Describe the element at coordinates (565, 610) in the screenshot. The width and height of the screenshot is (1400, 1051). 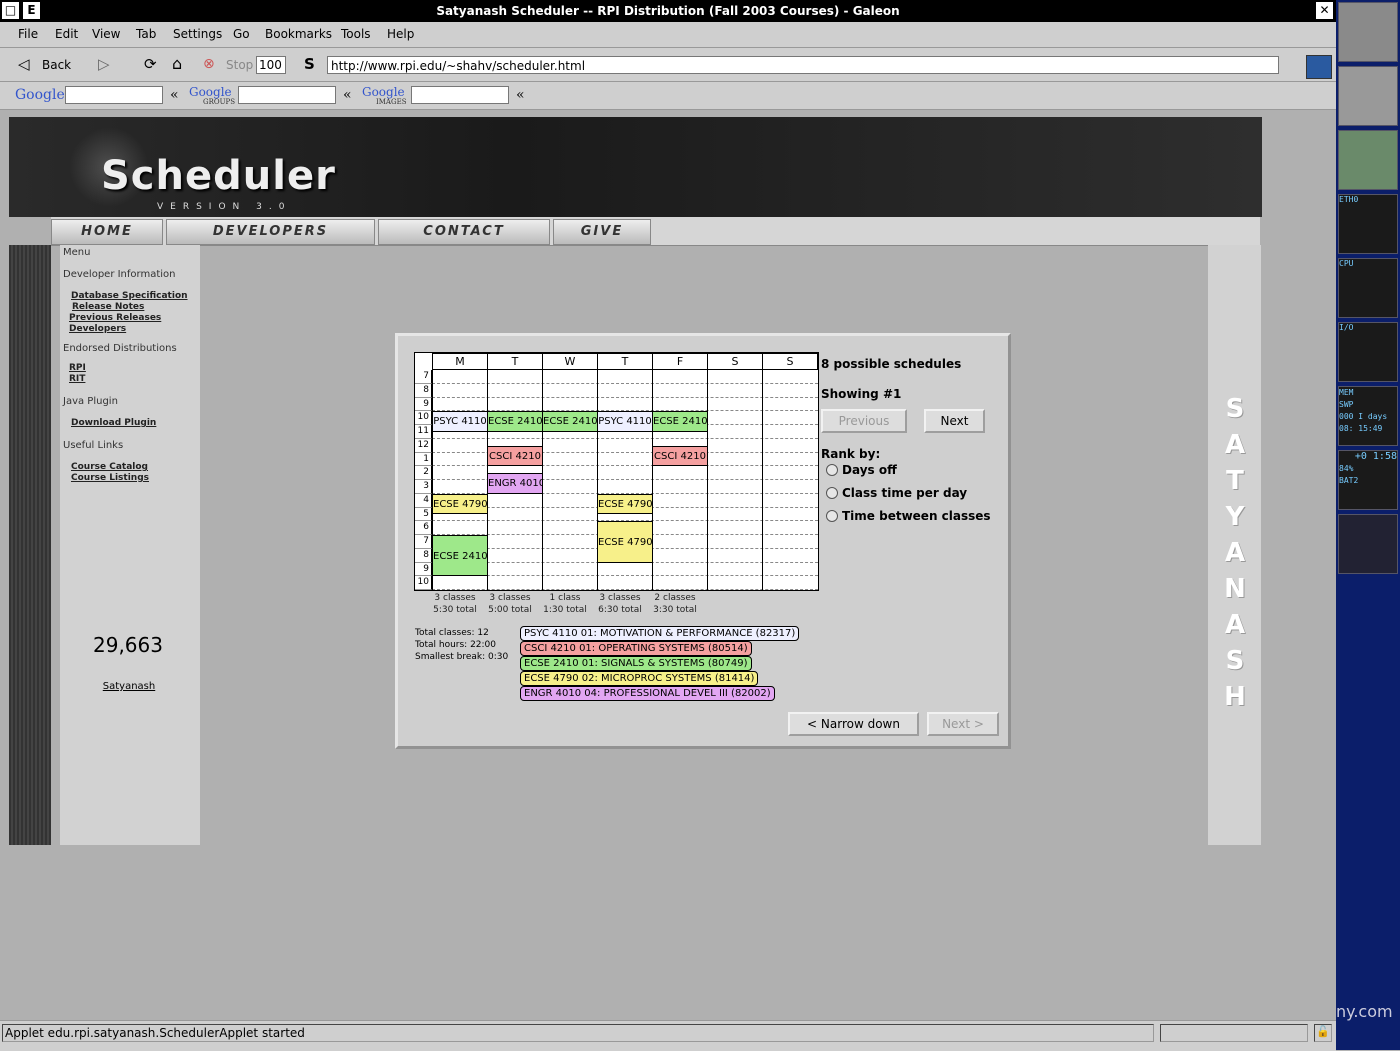
I see `day-stat-total: 1:30 total` at that location.